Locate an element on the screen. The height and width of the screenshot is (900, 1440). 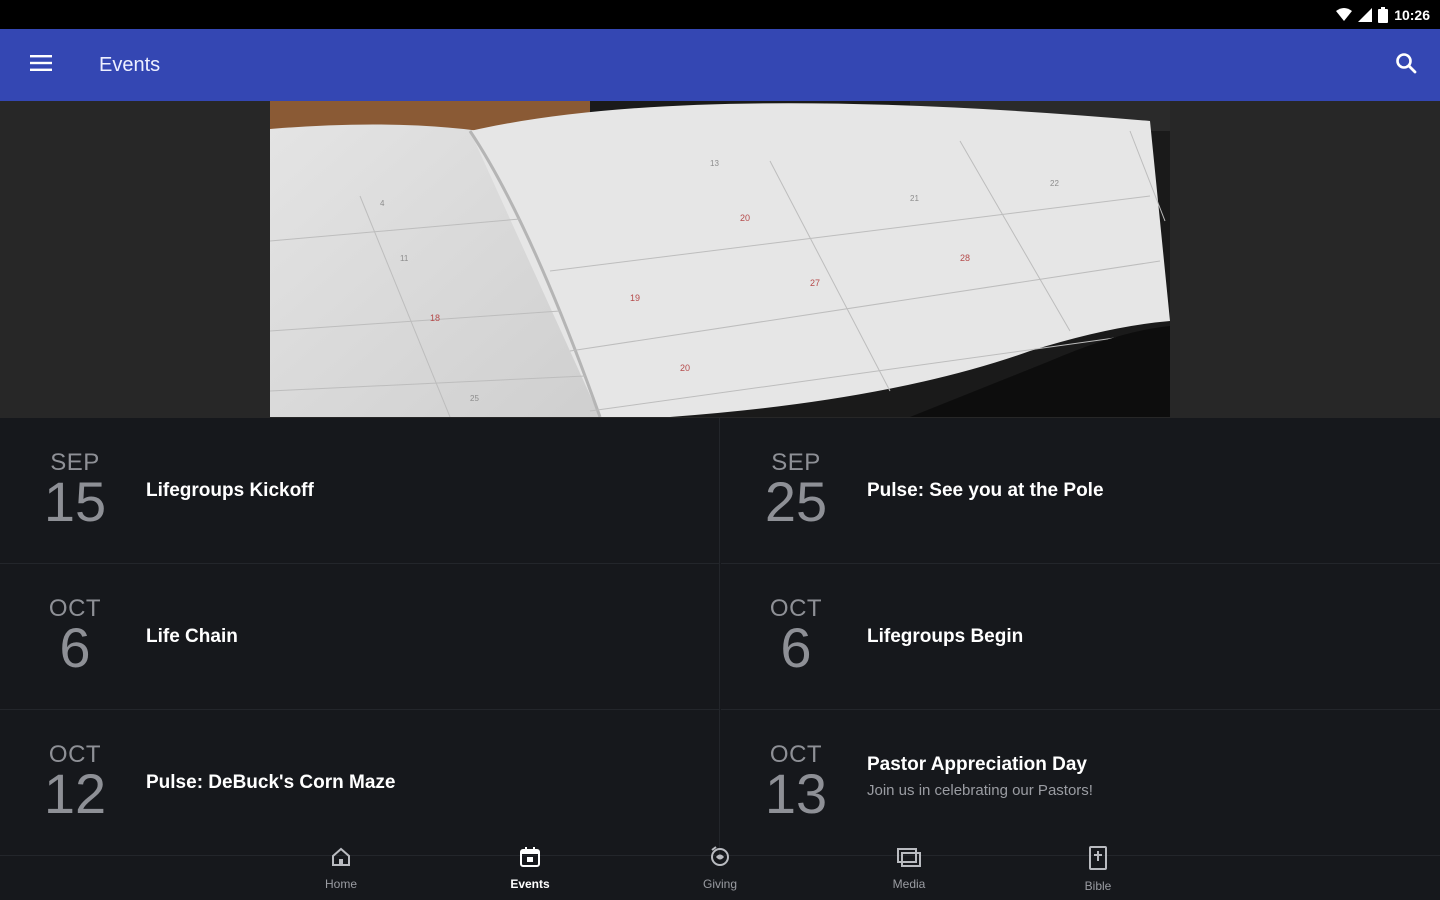
nav-bible: Bible is located at coordinates (1098, 869).